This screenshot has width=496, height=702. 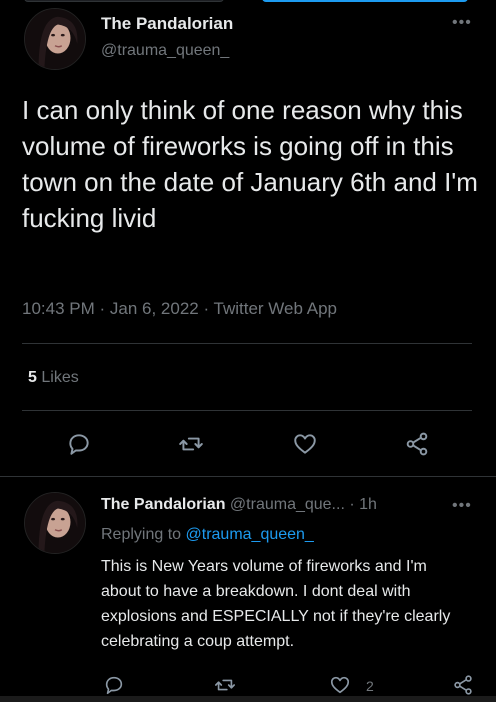 What do you see at coordinates (79, 444) in the screenshot?
I see `reply-icon` at bounding box center [79, 444].